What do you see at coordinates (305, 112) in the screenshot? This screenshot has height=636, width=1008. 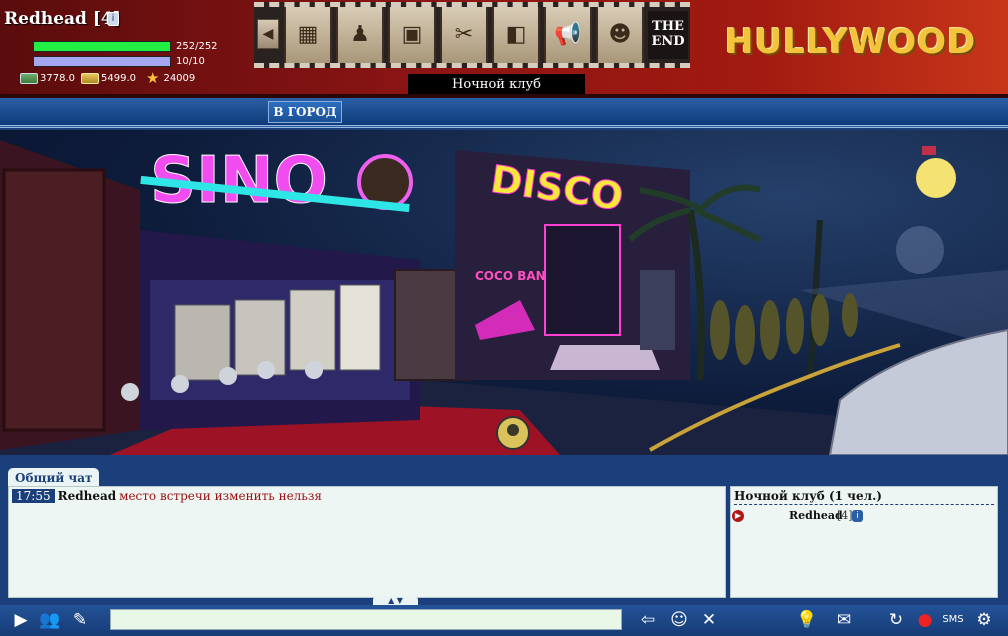 I see `to-city-button: В ГОРОД` at bounding box center [305, 112].